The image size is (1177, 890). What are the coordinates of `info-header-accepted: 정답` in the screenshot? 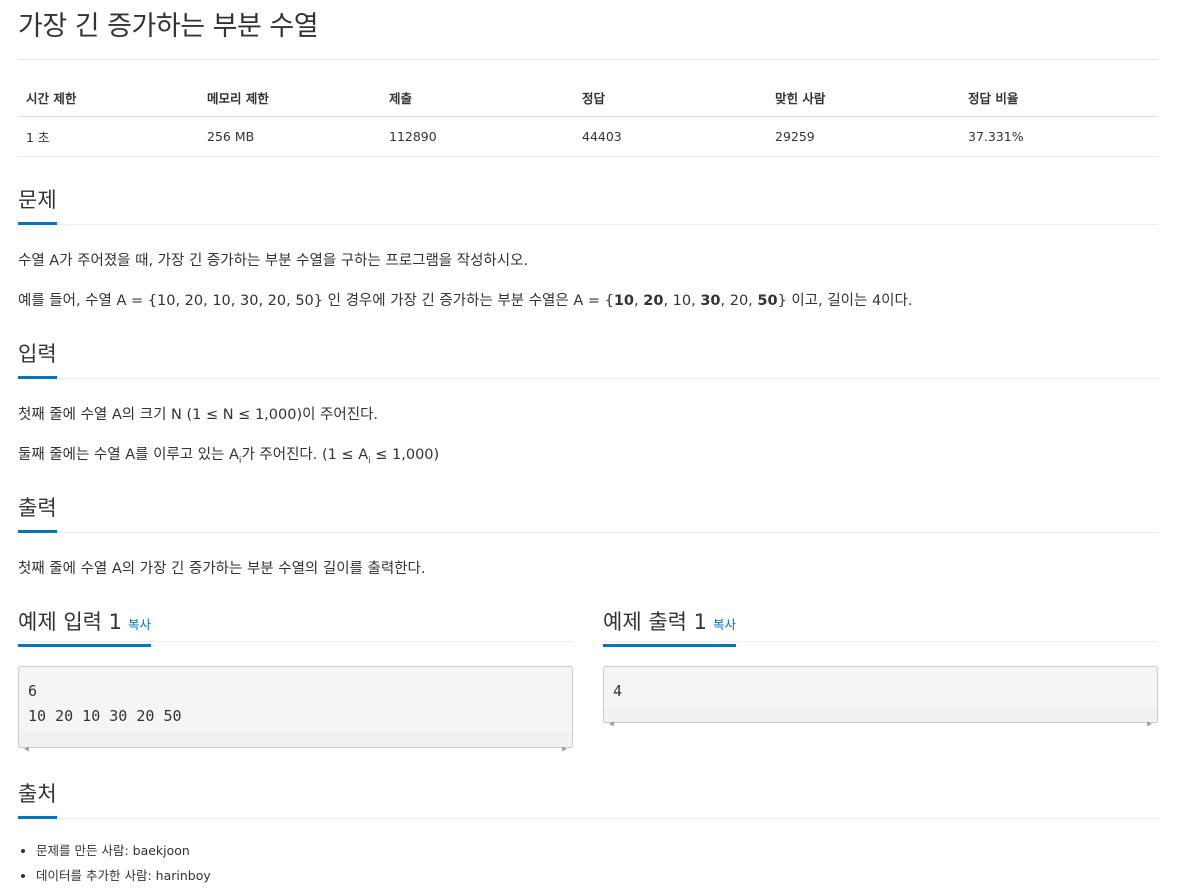 It's located at (670, 99).